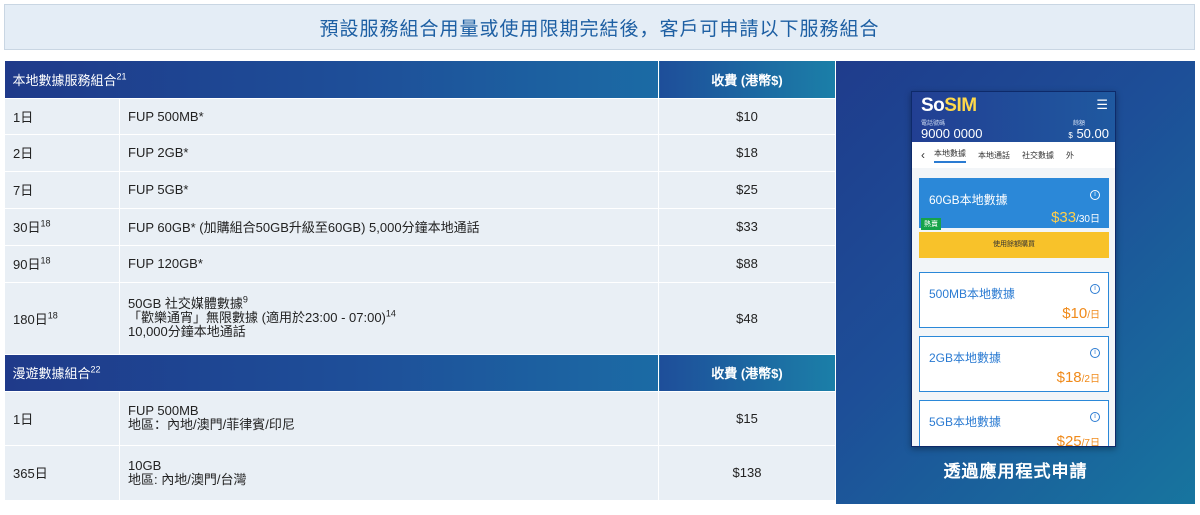 Image resolution: width=1200 pixels, height=515 pixels. Describe the element at coordinates (165, 263) in the screenshot. I see `description: FUP 120GB*` at that location.